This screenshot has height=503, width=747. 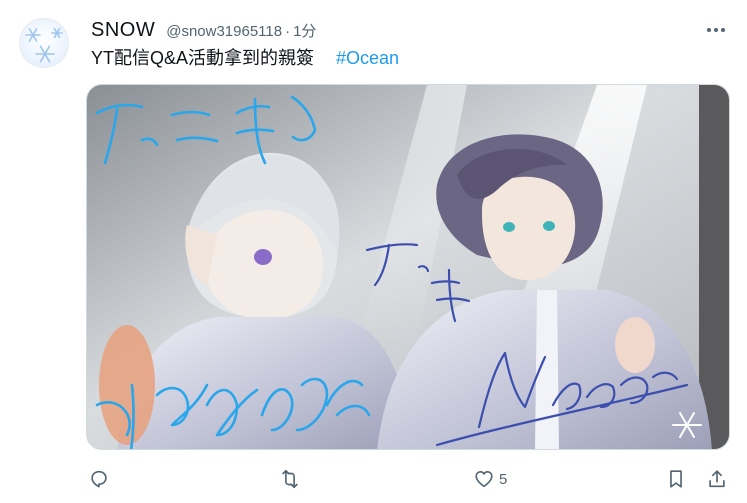 I want to click on reply-icon, so click(x=99, y=479).